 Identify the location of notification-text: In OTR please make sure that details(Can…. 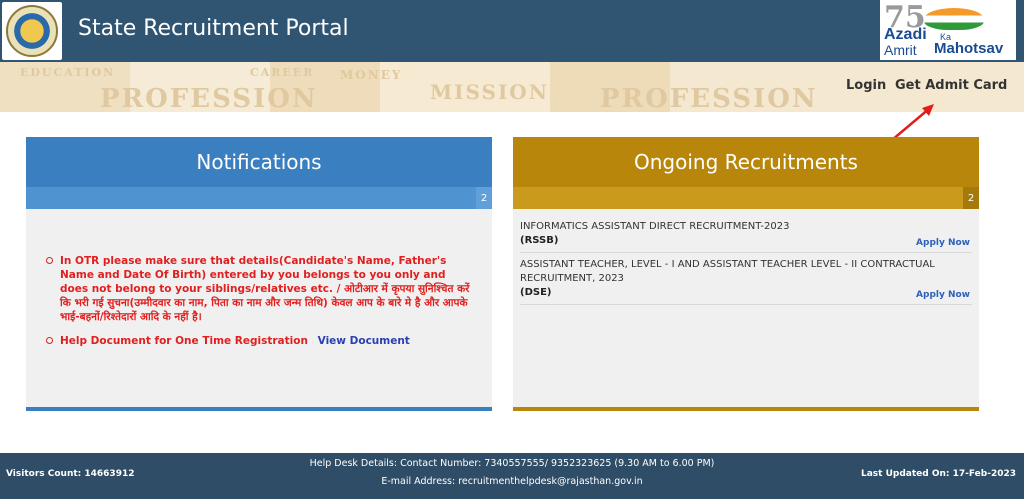
(265, 289).